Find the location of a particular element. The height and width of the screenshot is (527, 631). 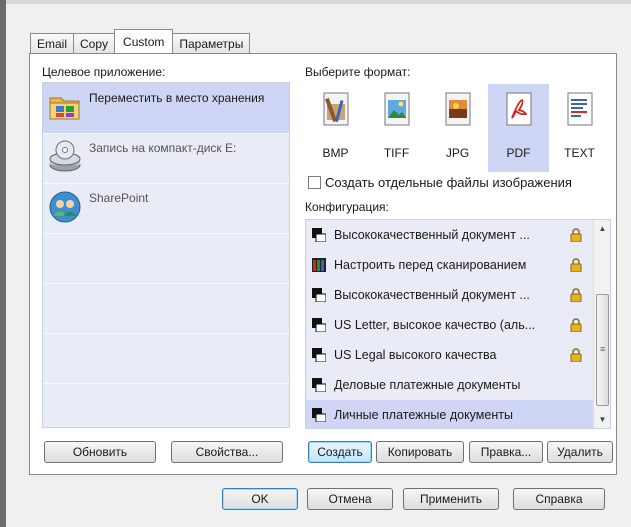

configuration-item: Настроить перед сканированием is located at coordinates (450, 265).